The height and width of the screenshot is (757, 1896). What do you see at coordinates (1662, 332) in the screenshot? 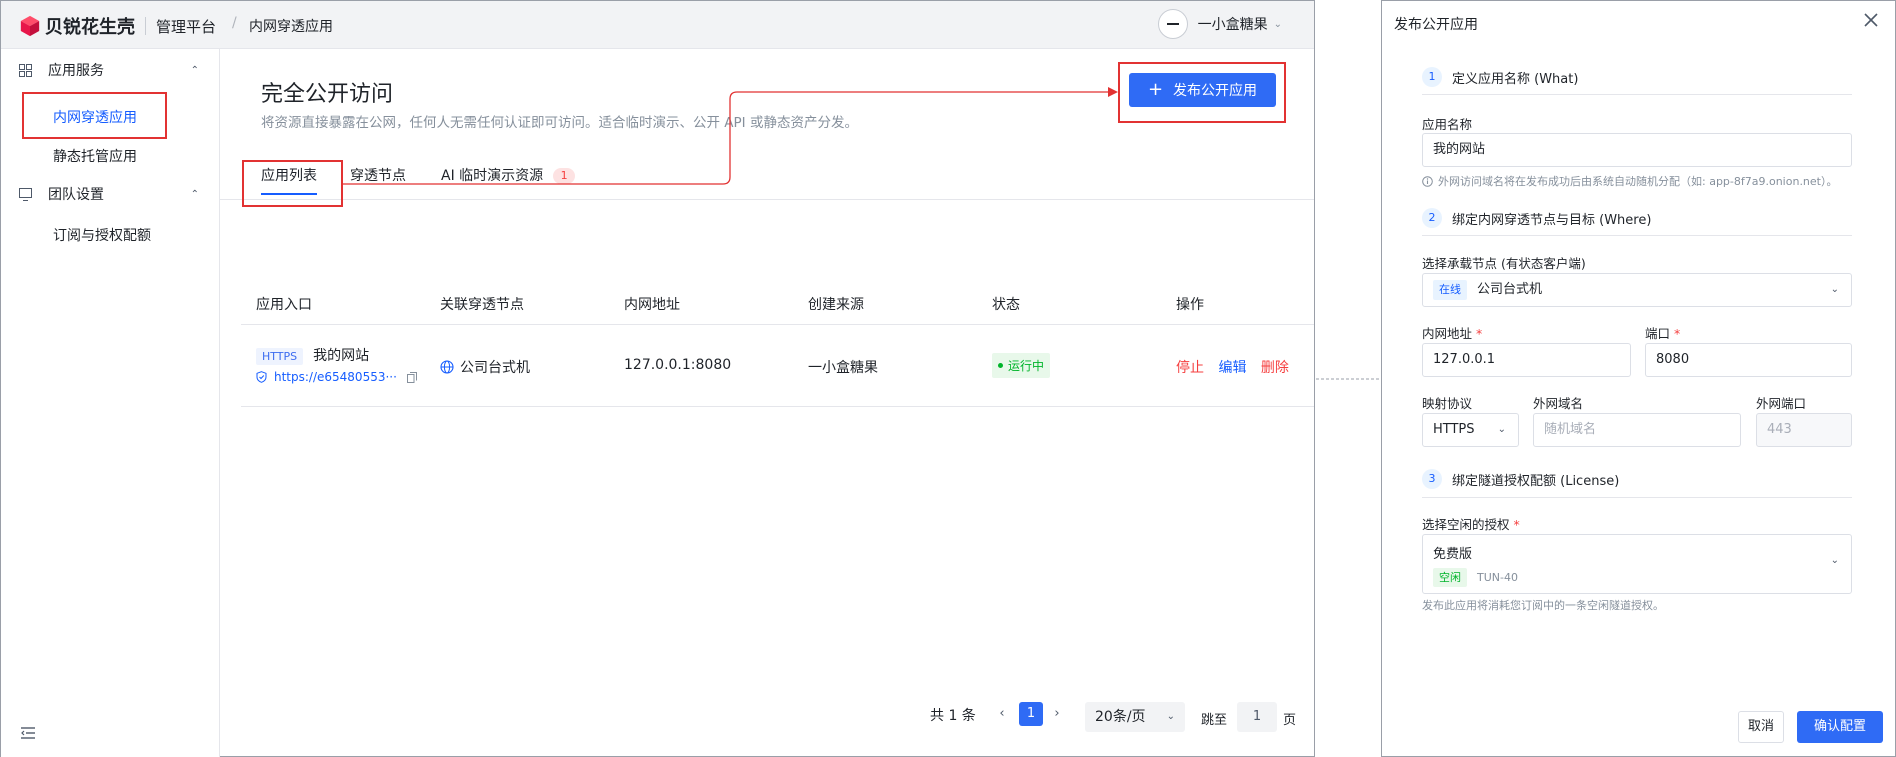
I see `port-label: 端口 *` at bounding box center [1662, 332].